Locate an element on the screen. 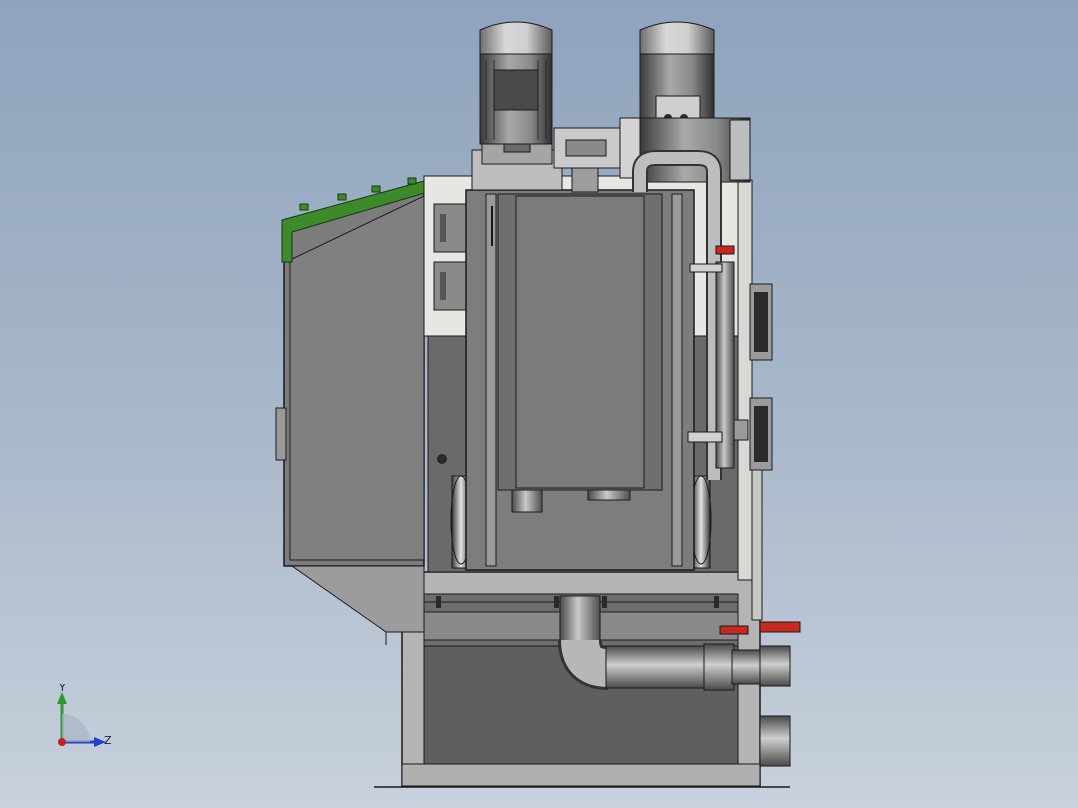  main-tank is located at coordinates (580, 380).